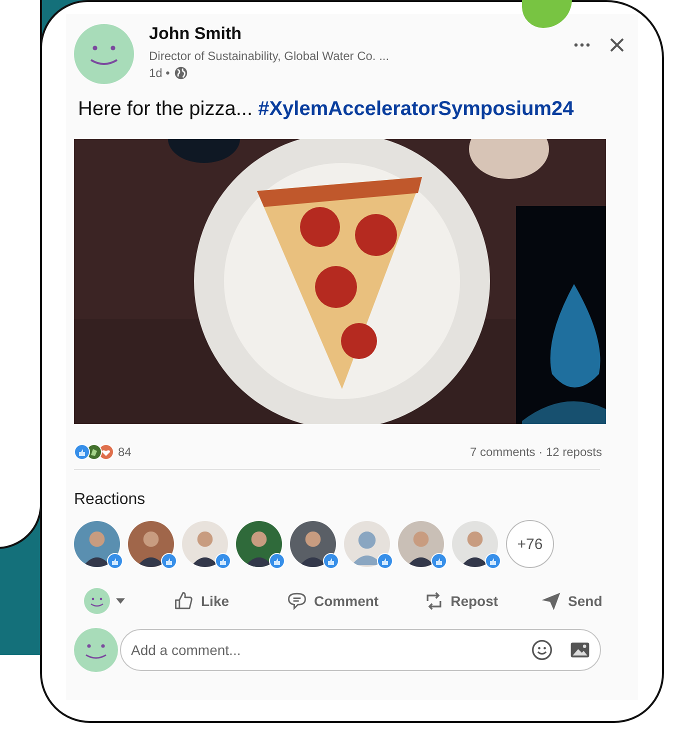  Describe the element at coordinates (125, 452) in the screenshot. I see `reaction-count: 84` at that location.